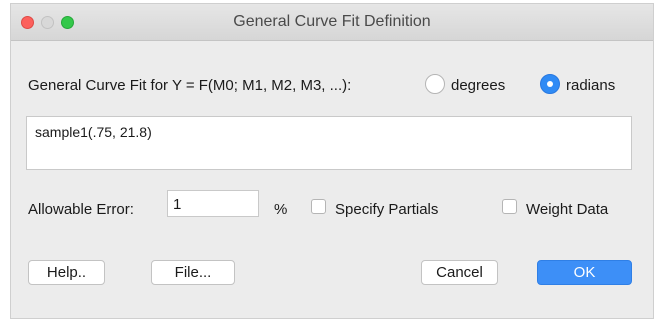  Describe the element at coordinates (386, 209) in the screenshot. I see `specify-partials-label: Specify Partials` at that location.